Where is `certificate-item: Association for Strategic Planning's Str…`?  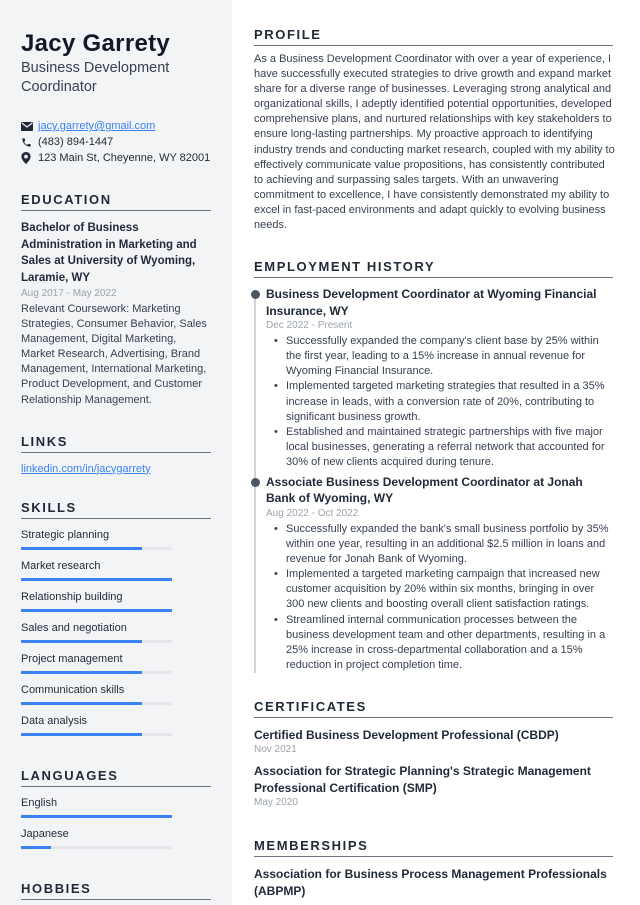 certificate-item: Association for Strategic Planning's Str… is located at coordinates (433, 786).